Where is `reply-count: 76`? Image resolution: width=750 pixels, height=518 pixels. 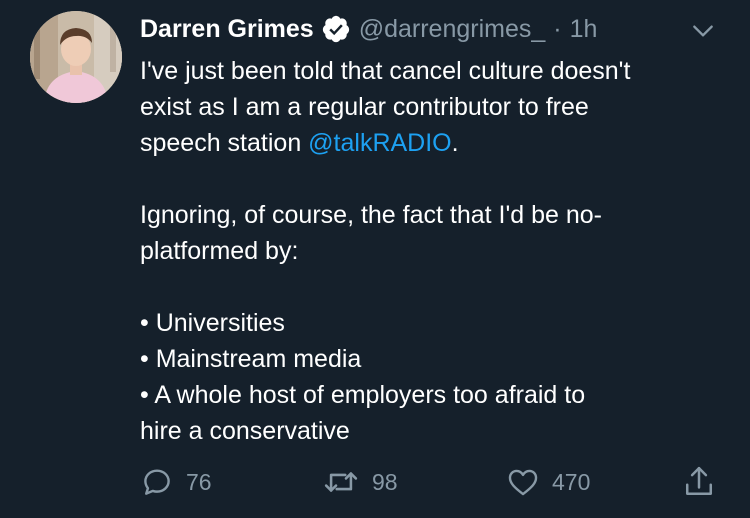 reply-count: 76 is located at coordinates (199, 481).